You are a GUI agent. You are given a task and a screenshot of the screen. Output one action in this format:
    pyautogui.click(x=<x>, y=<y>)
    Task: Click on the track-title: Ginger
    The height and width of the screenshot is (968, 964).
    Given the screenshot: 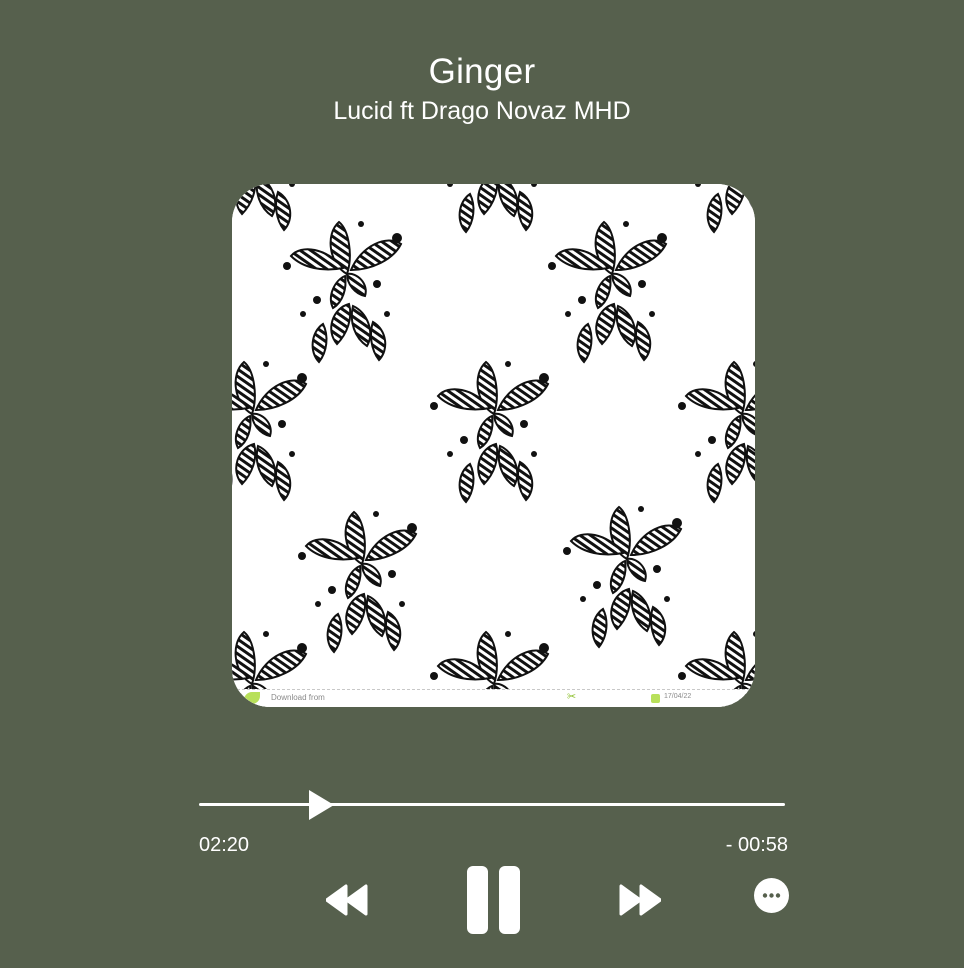 What is the action you would take?
    pyautogui.click(x=482, y=71)
    